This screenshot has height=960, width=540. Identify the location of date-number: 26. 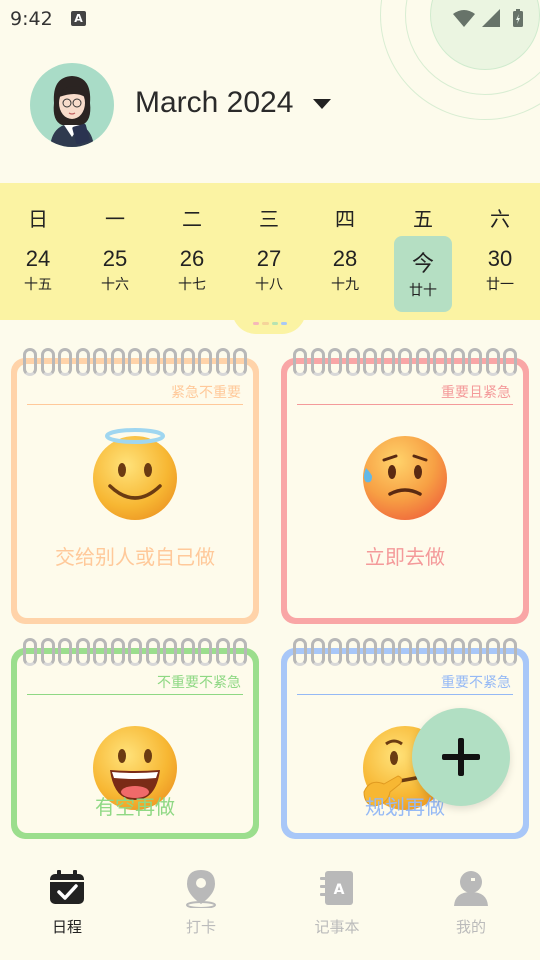
(192, 258).